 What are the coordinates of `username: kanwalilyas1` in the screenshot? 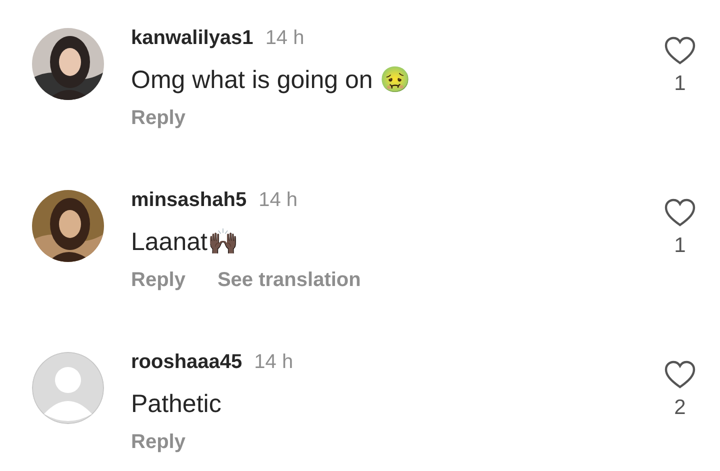 It's located at (192, 38).